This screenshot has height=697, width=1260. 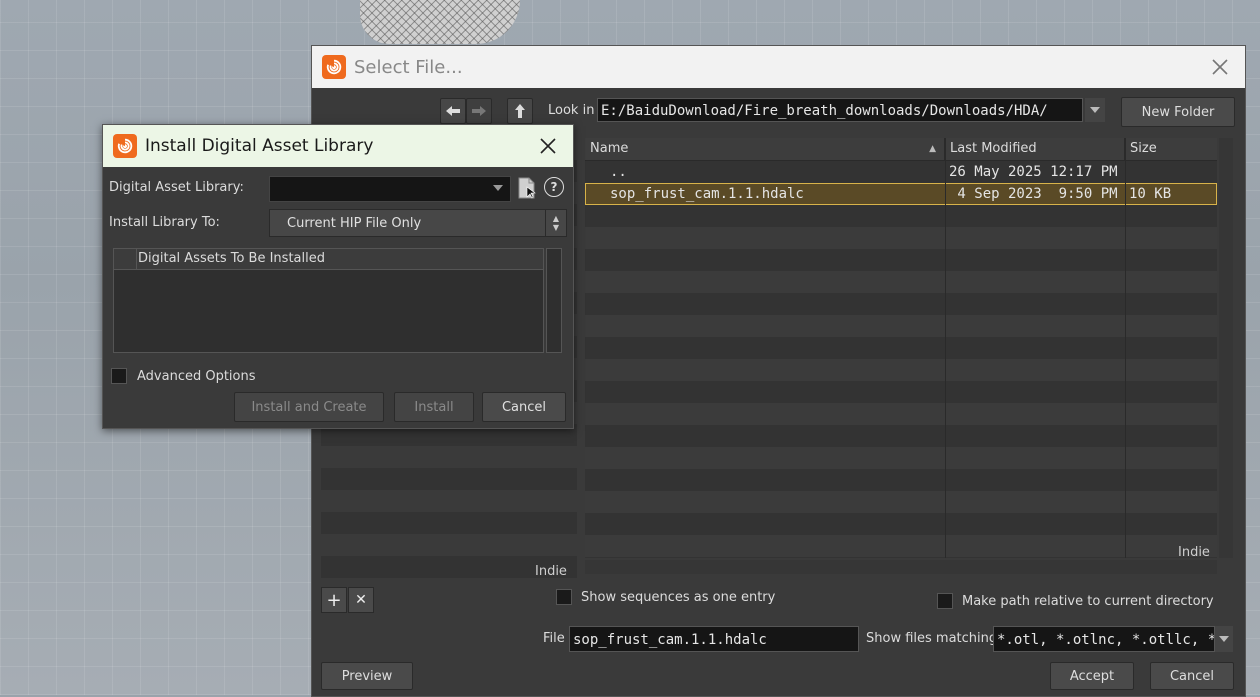 What do you see at coordinates (571, 110) in the screenshot?
I see `look-in-label: Look in` at bounding box center [571, 110].